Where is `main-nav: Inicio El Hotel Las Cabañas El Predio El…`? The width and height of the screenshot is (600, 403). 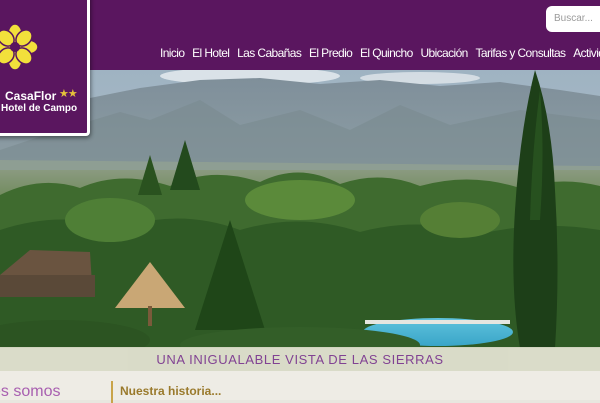 main-nav: Inicio El Hotel Las Cabañas El Predio El… is located at coordinates (380, 55).